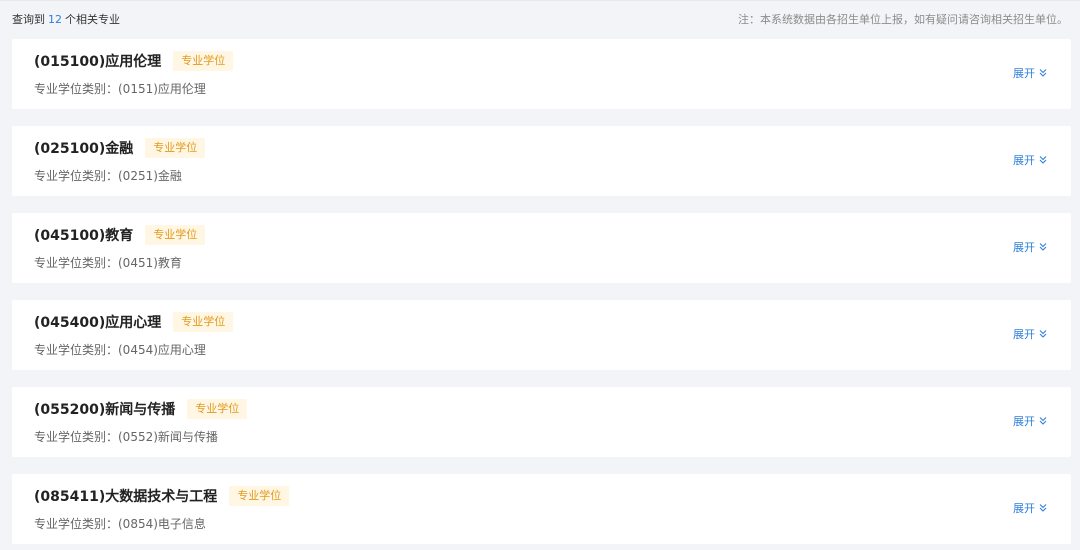 Image resolution: width=1080 pixels, height=550 pixels. I want to click on disclaimer-note: 注：本系统数据由各招生单位上报，如有疑问请咨询相关招生单位。, so click(903, 19).